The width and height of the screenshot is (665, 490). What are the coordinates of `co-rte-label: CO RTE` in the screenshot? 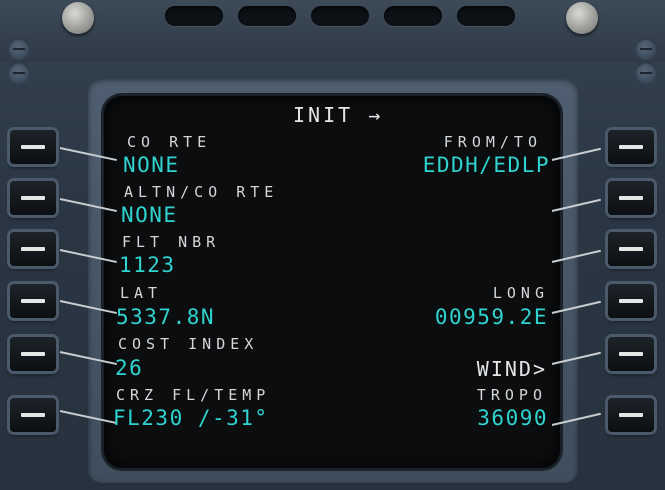 It's located at (169, 142).